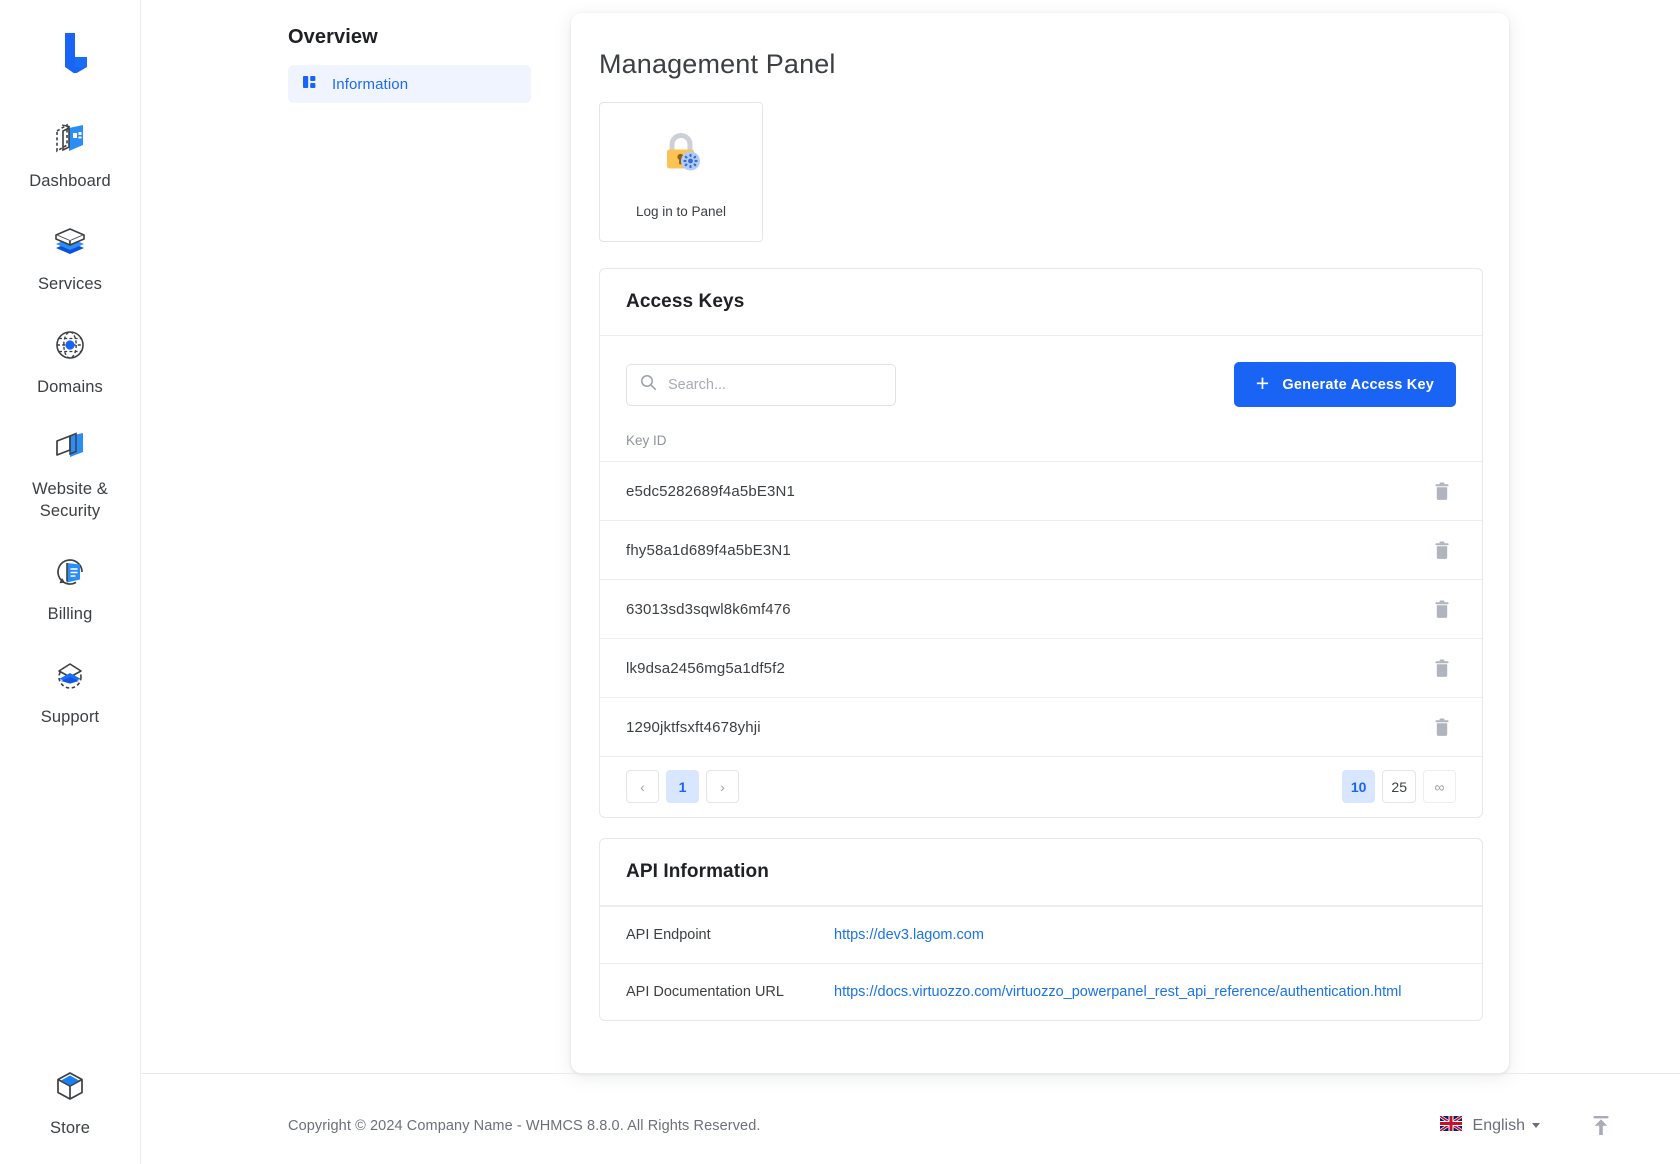 This screenshot has height=1164, width=1680. What do you see at coordinates (70, 50) in the screenshot?
I see `lagom-l-logo-icon` at bounding box center [70, 50].